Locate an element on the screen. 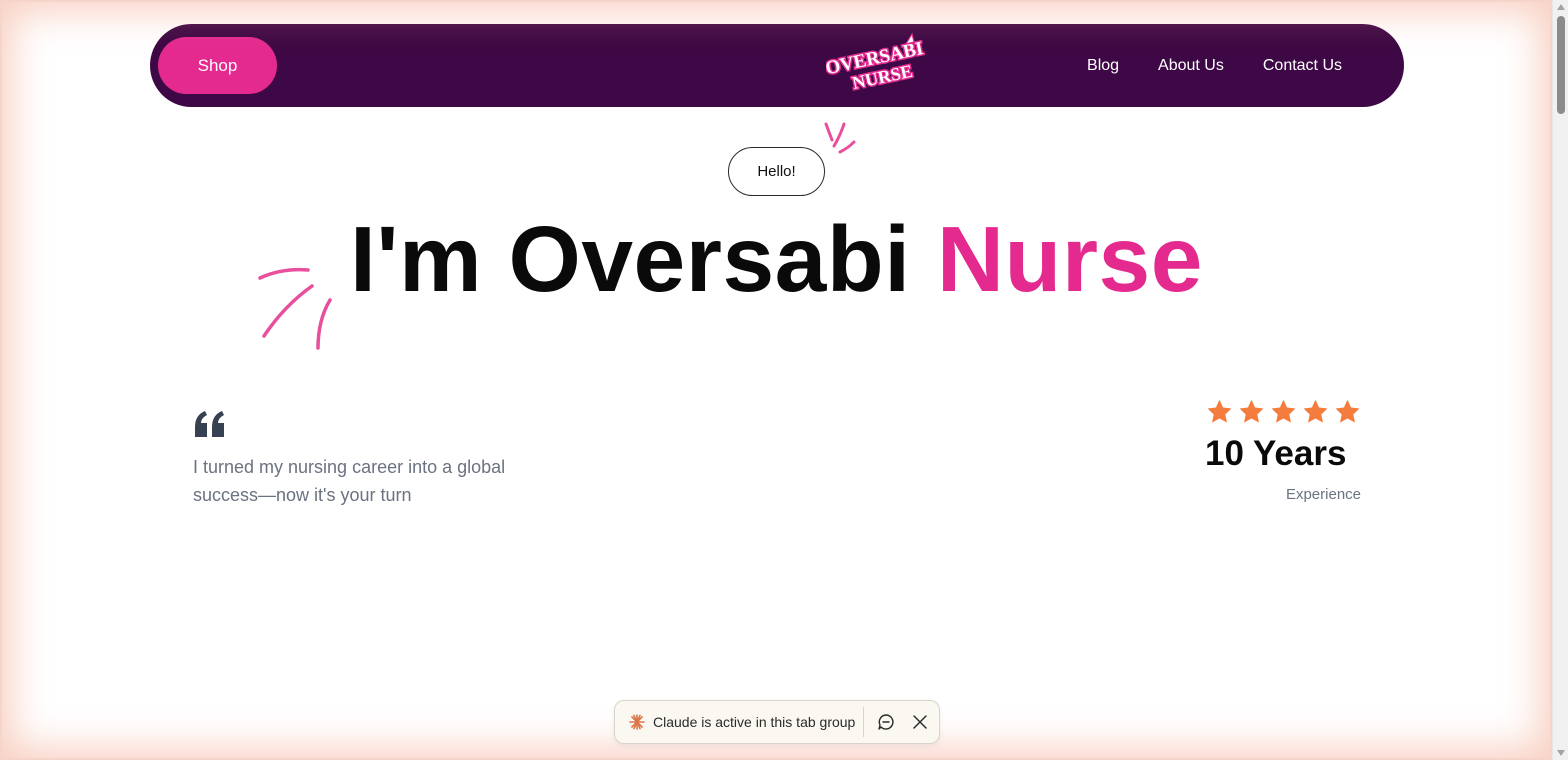  hero-headline: I'm Oversabi Nurse is located at coordinates (776, 259).